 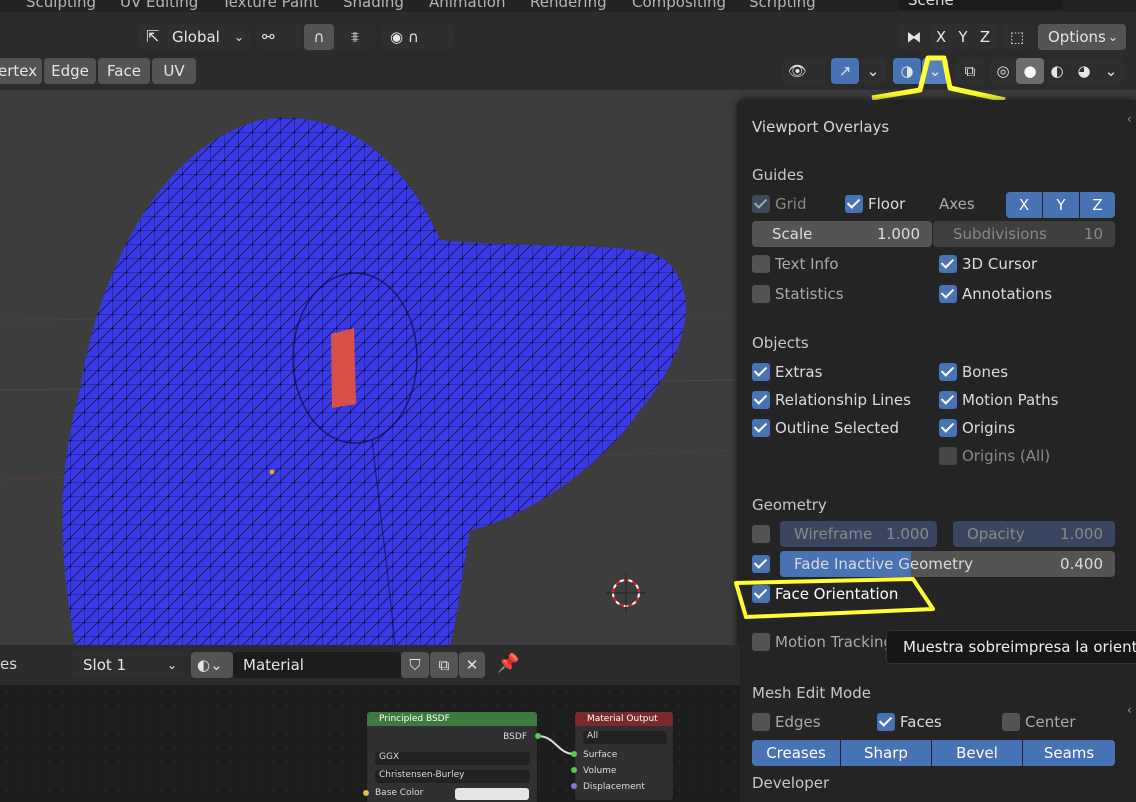 What do you see at coordinates (761, 400) in the screenshot?
I see `relationship-lines-checkbox` at bounding box center [761, 400].